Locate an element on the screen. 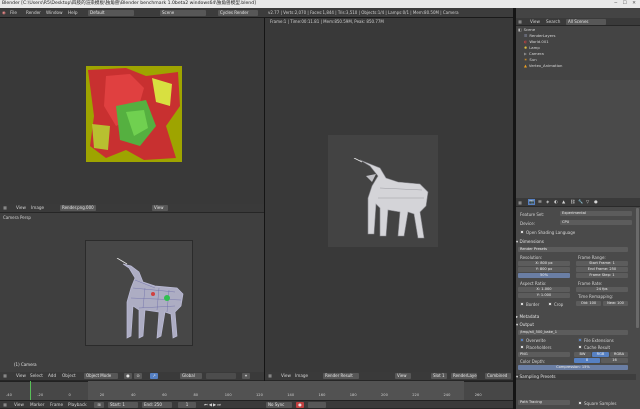 The image size is (640, 409). outliner-item: ▲ Vertex_Animation is located at coordinates (543, 66).